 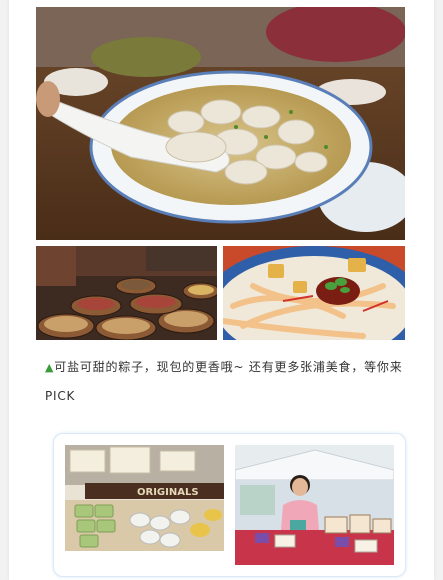 I want to click on article-caption: ▲可盐可甜的粽子，现包的更香哦~ 还有更多张浦美食，等你来PICK, so click(x=232, y=381).